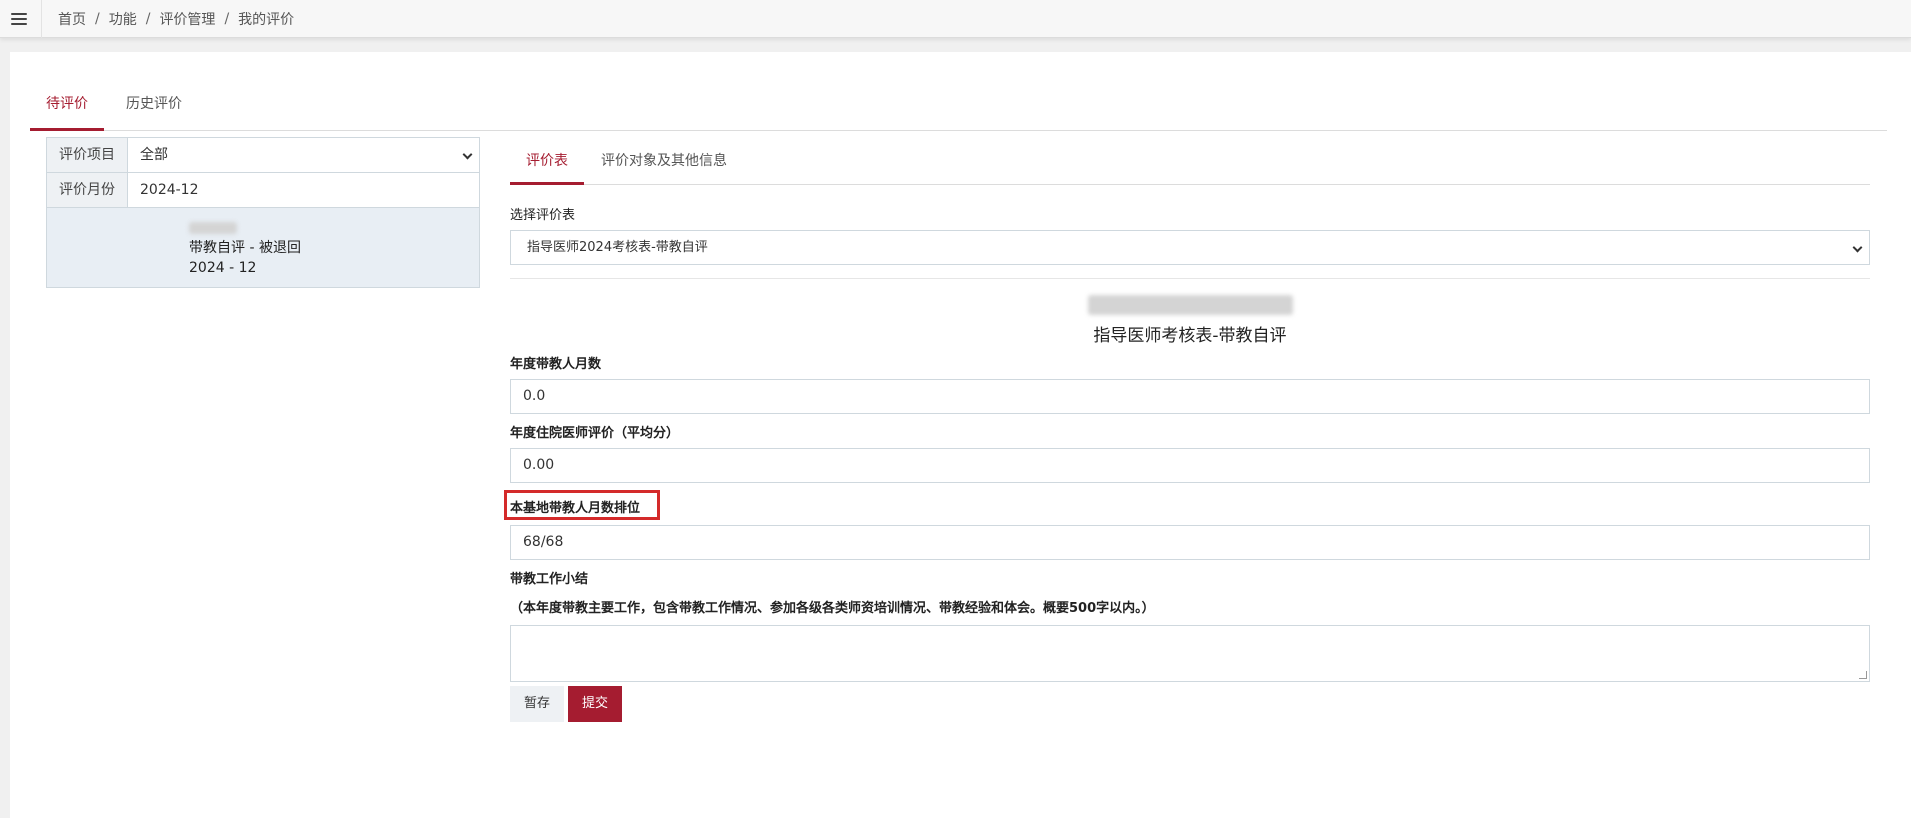 The image size is (1911, 818). I want to click on topbar-divider, so click(41, 19).